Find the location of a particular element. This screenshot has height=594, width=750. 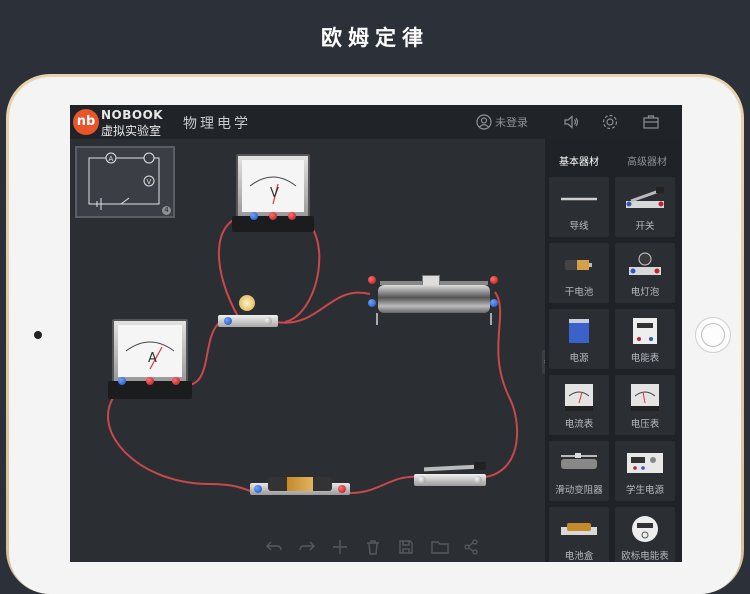

folder-icon is located at coordinates (440, 547).